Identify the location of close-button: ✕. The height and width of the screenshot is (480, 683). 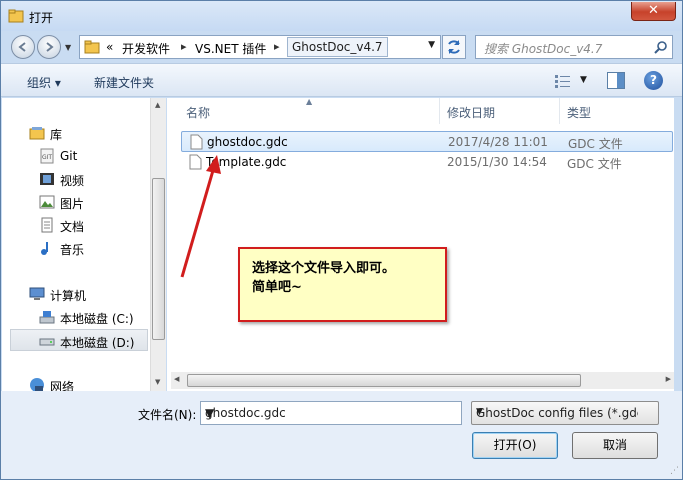
(653, 11).